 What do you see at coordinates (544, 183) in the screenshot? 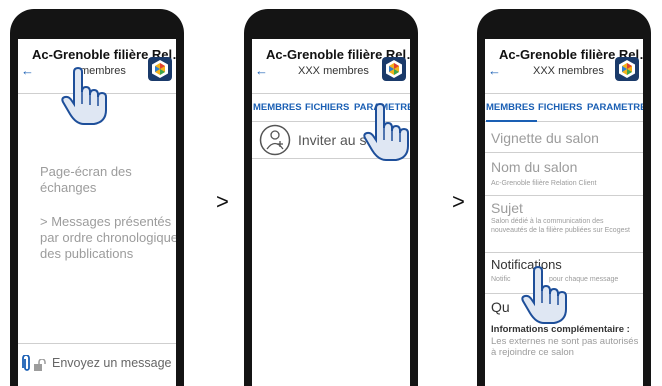
I see `setting-room-name-value: Ac-Grenoble filière Relation Client` at bounding box center [544, 183].